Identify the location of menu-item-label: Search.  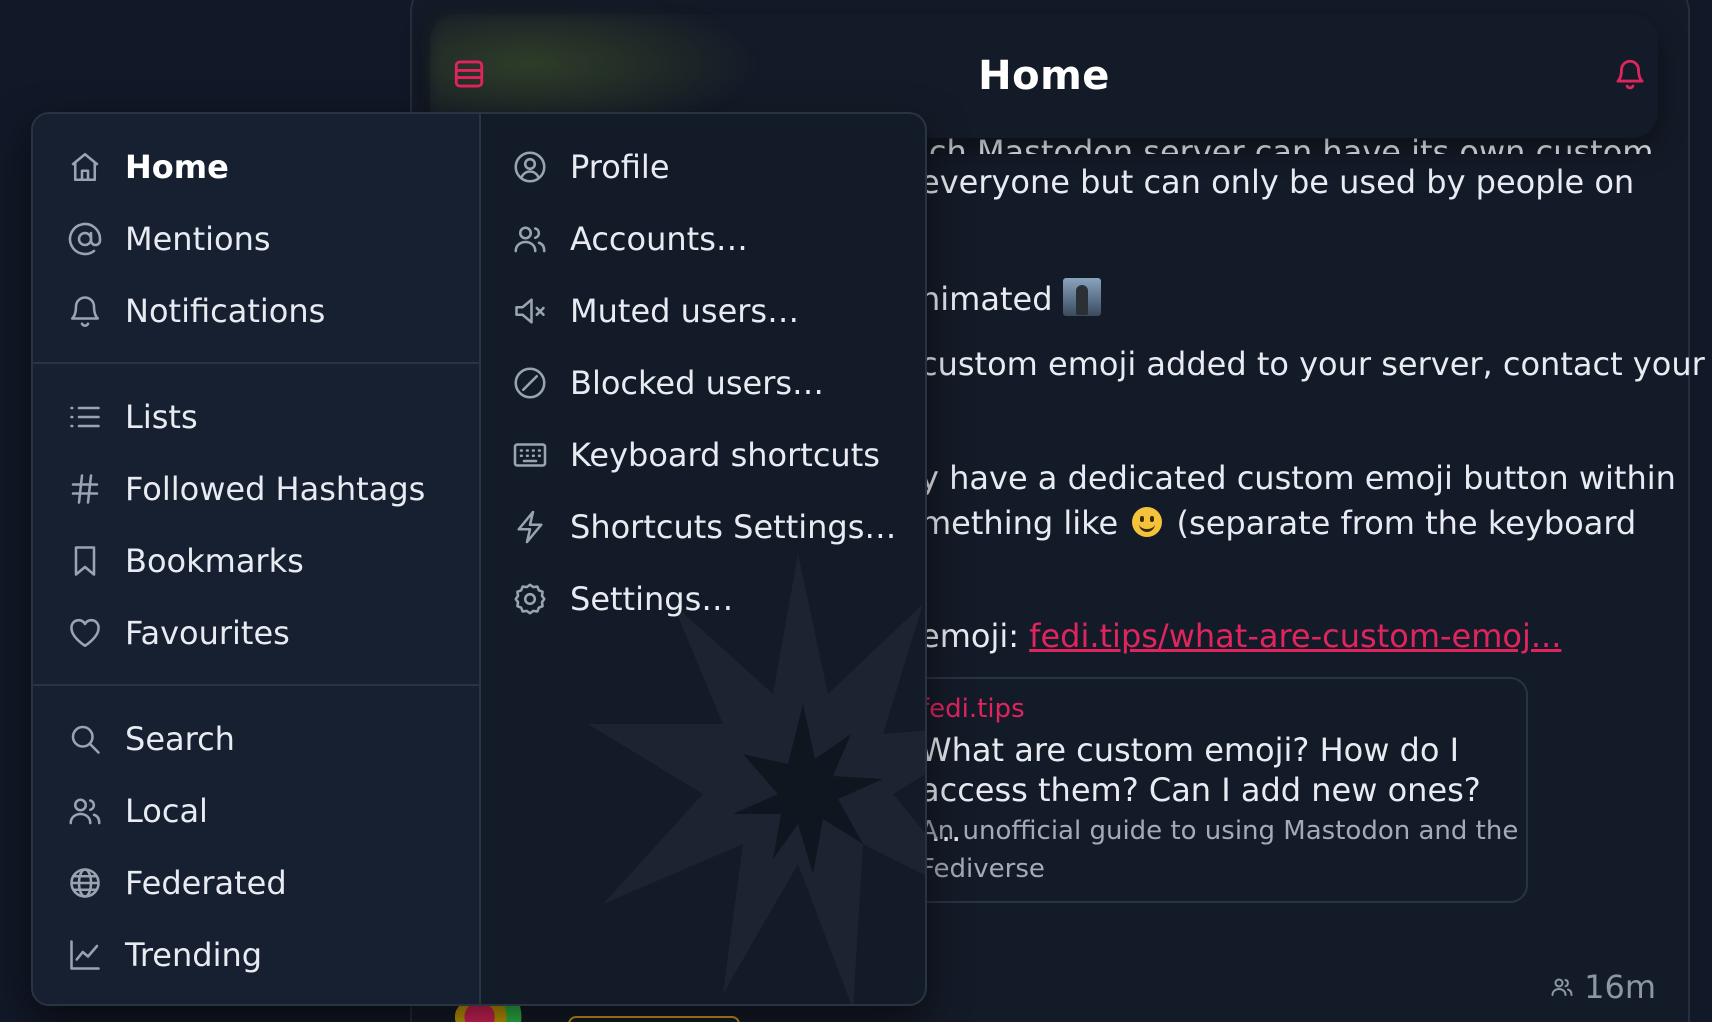
(180, 739).